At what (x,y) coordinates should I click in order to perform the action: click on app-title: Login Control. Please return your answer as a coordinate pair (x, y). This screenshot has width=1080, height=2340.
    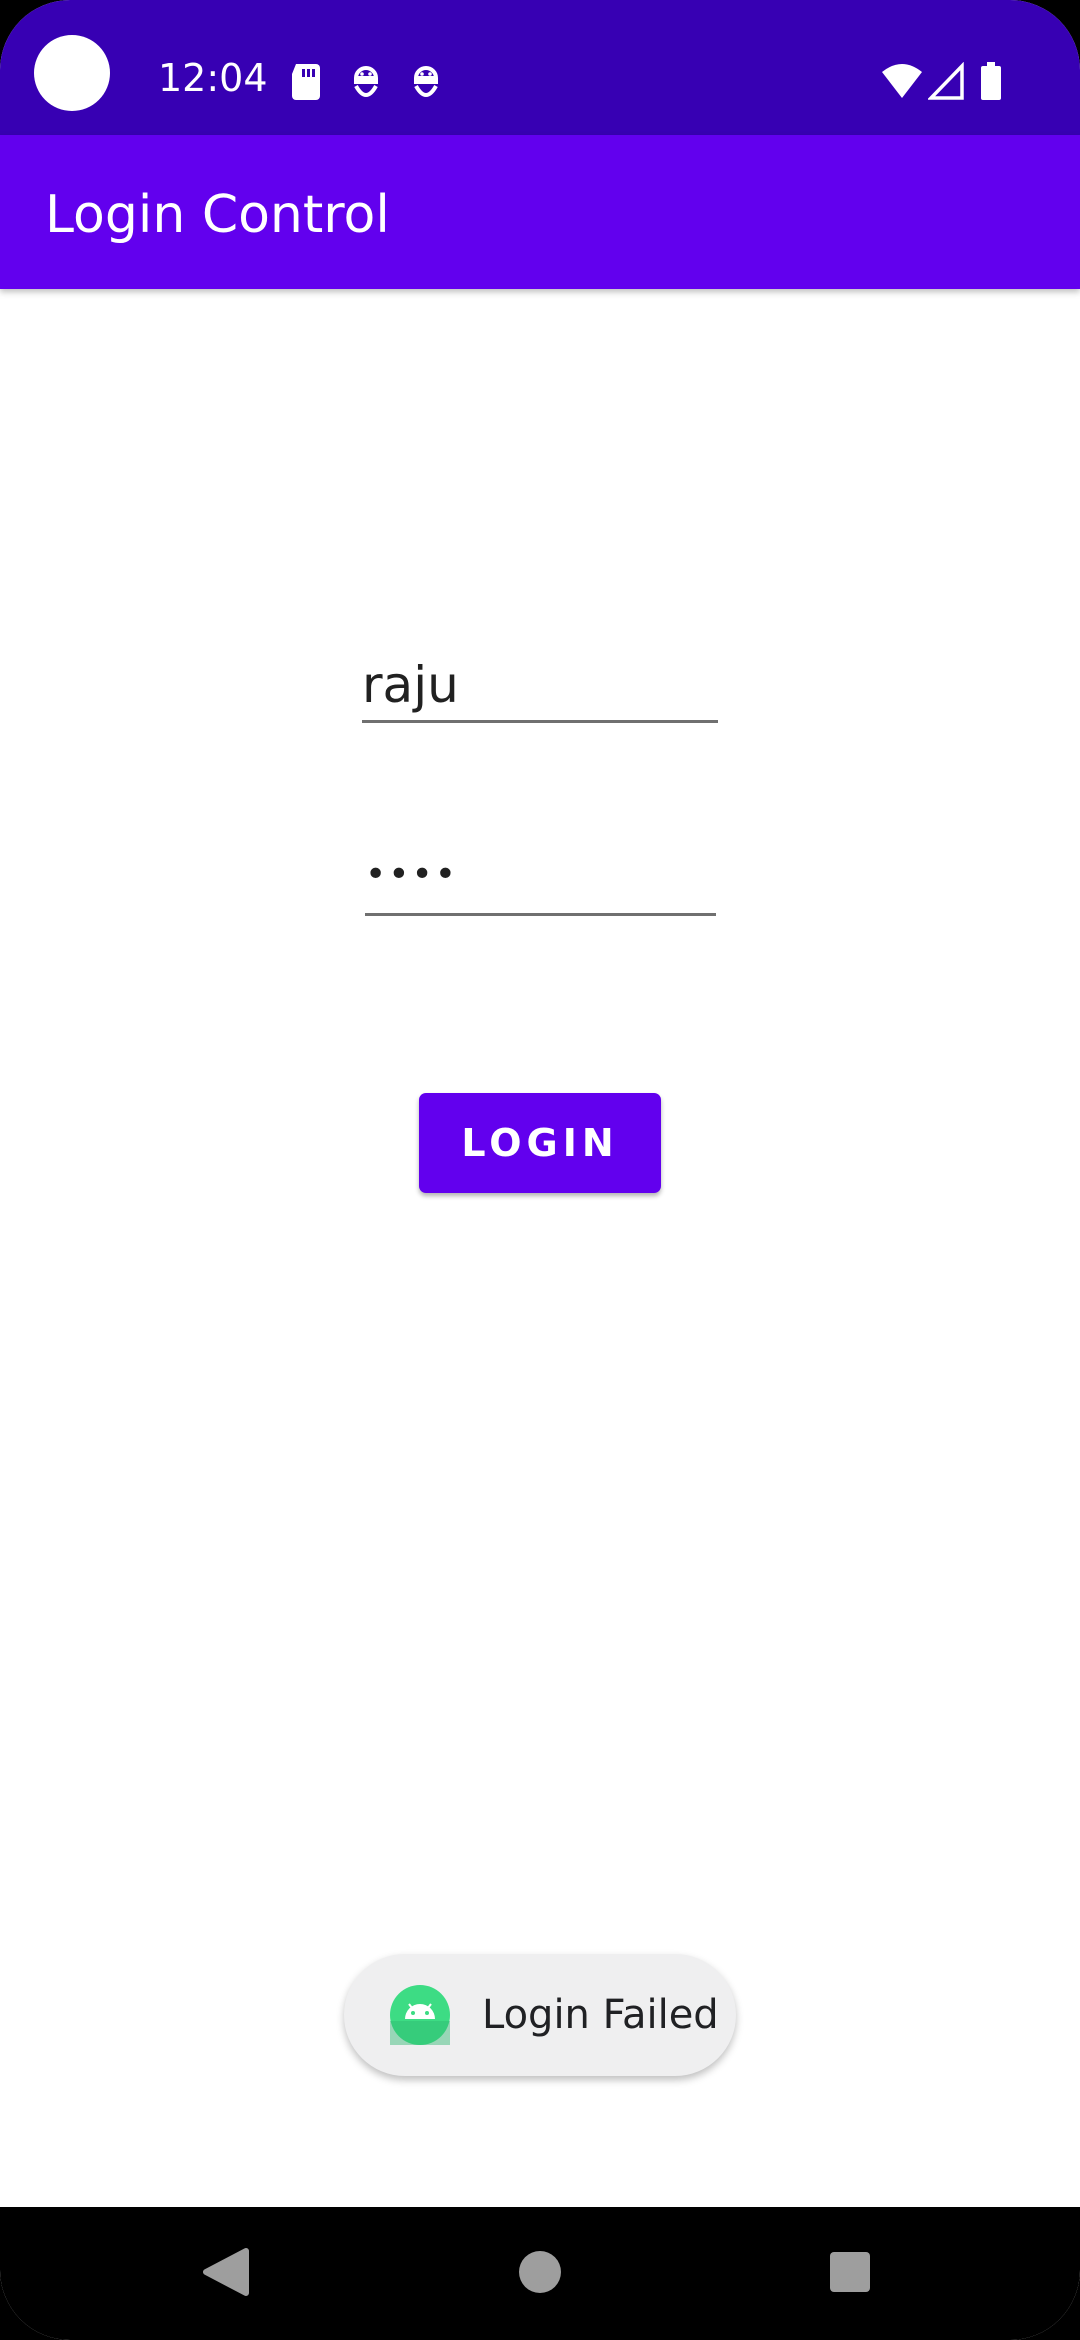
    Looking at the image, I should click on (217, 215).